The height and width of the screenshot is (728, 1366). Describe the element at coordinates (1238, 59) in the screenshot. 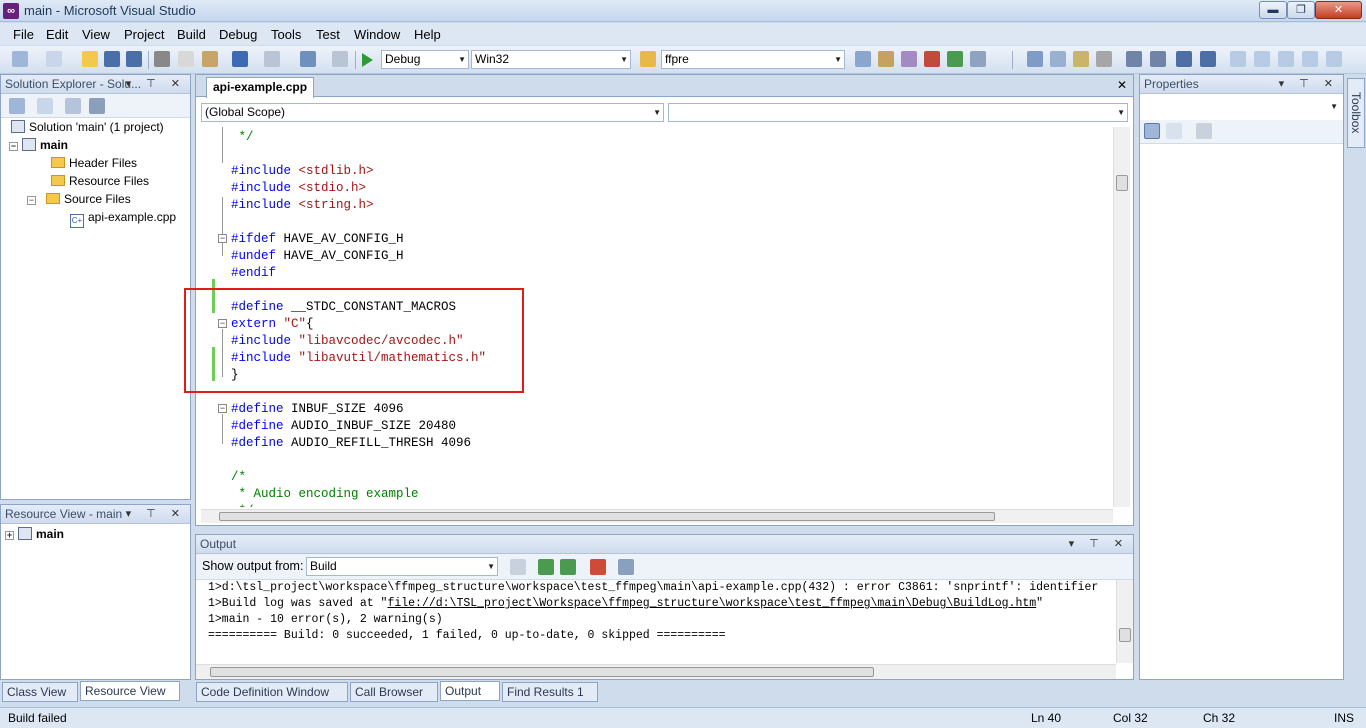

I see `bookmark-icon` at that location.